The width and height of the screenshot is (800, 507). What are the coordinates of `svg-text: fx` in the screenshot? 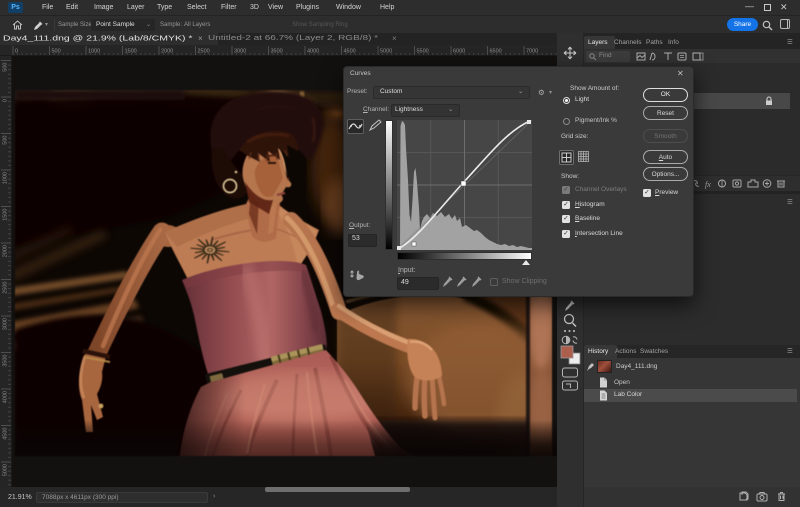 It's located at (708, 184).